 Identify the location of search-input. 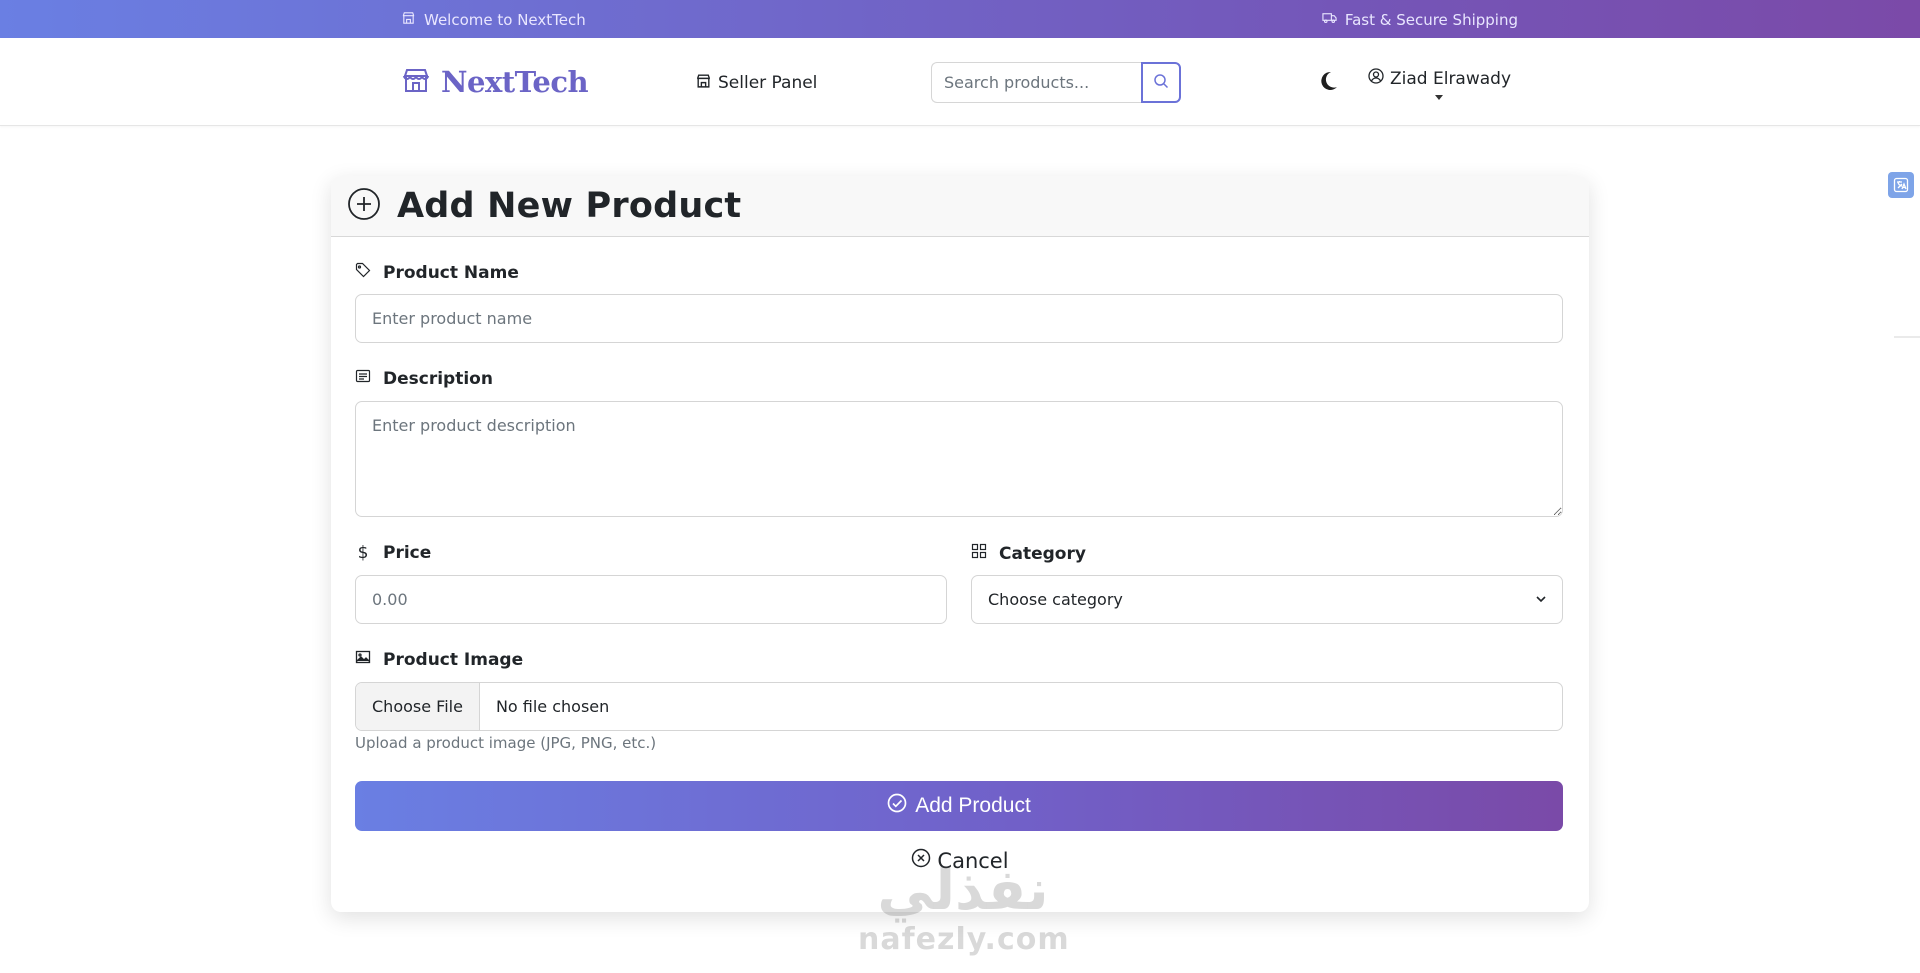
(1036, 82).